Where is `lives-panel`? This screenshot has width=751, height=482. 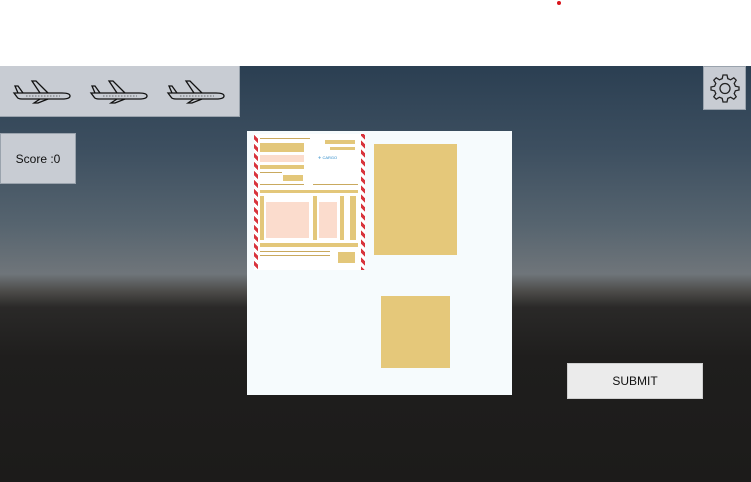 lives-panel is located at coordinates (120, 91).